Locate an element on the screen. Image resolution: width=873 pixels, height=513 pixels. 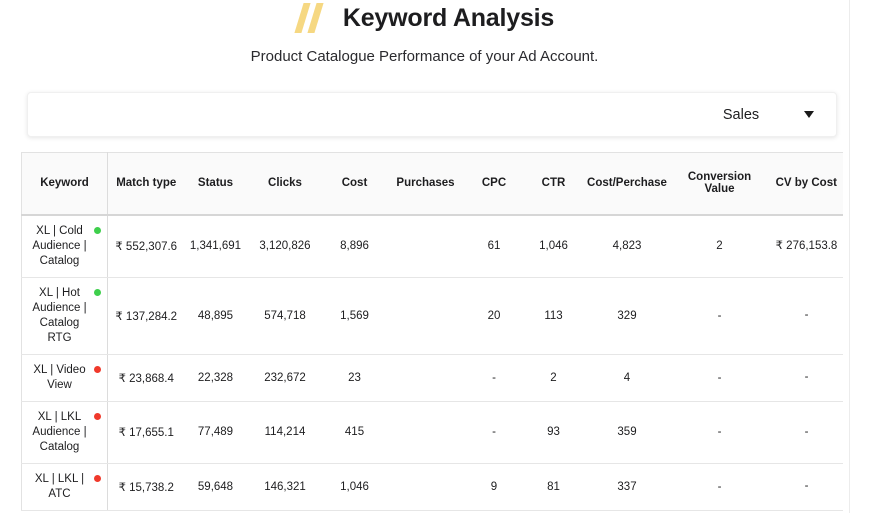
title-row: Keyword Analysis is located at coordinates (424, 18).